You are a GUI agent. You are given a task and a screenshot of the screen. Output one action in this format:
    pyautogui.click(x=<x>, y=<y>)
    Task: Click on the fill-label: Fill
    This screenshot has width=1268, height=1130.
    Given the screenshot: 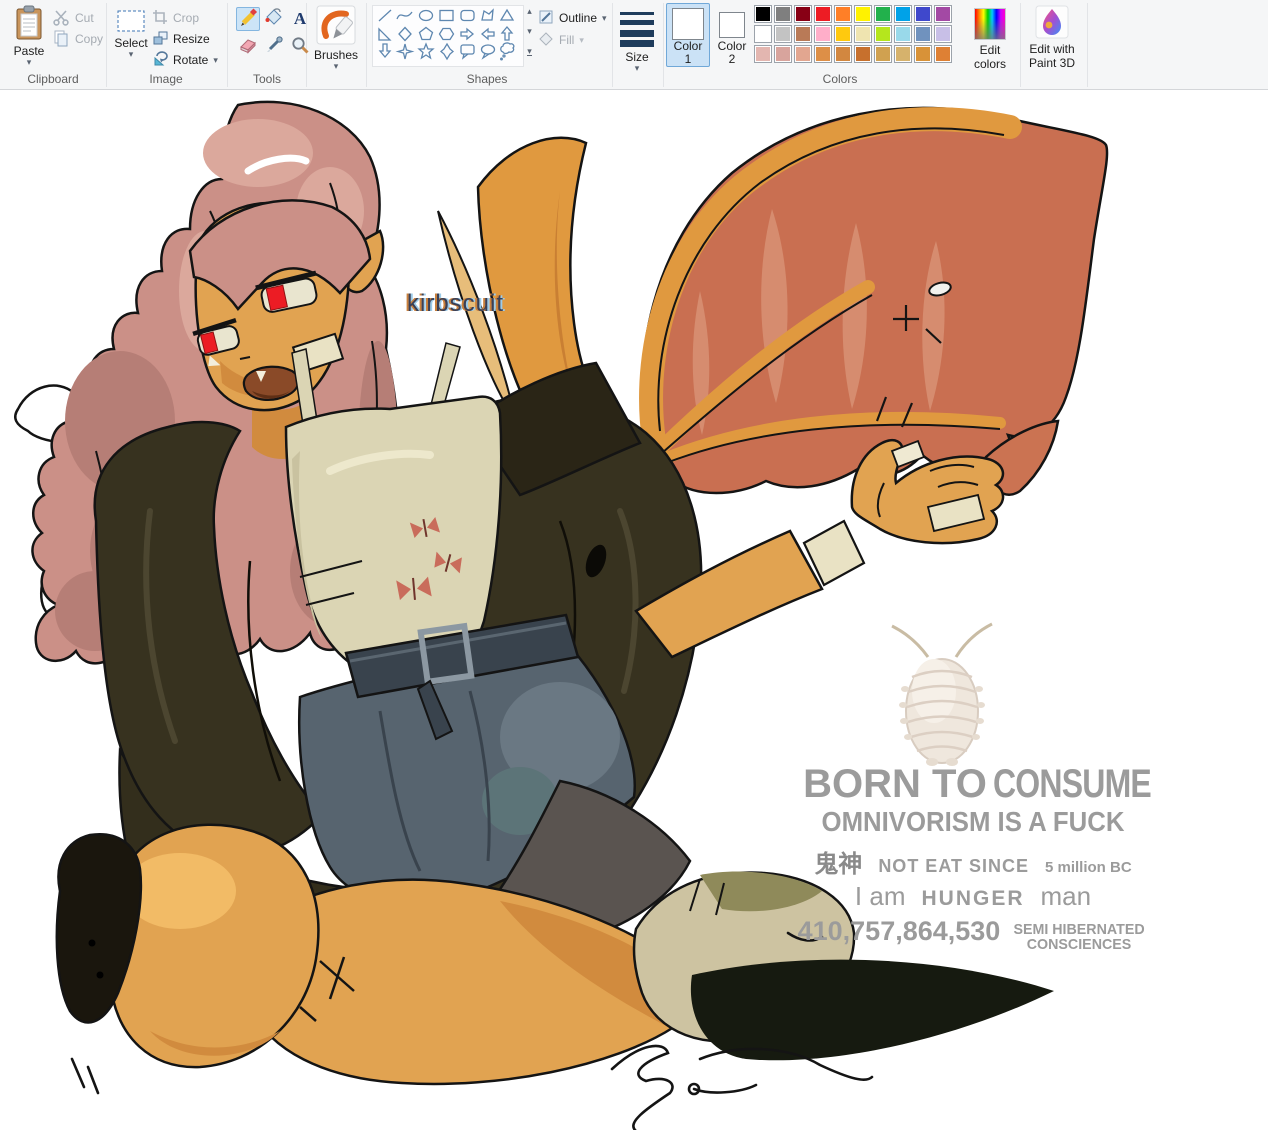 What is the action you would take?
    pyautogui.click(x=567, y=40)
    